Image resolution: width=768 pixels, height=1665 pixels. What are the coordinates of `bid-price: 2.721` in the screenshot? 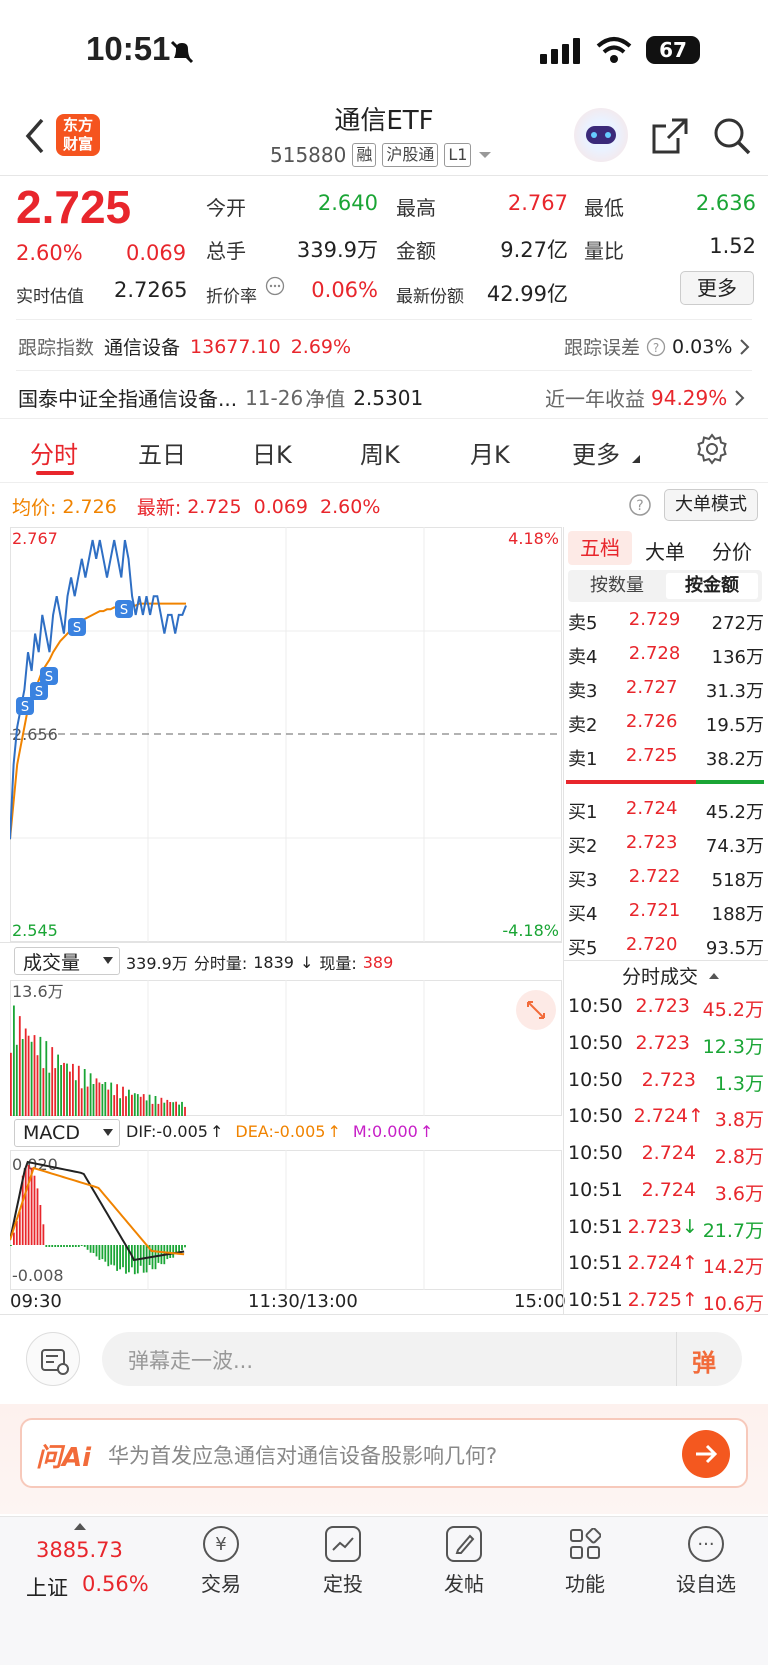 It's located at (654, 910).